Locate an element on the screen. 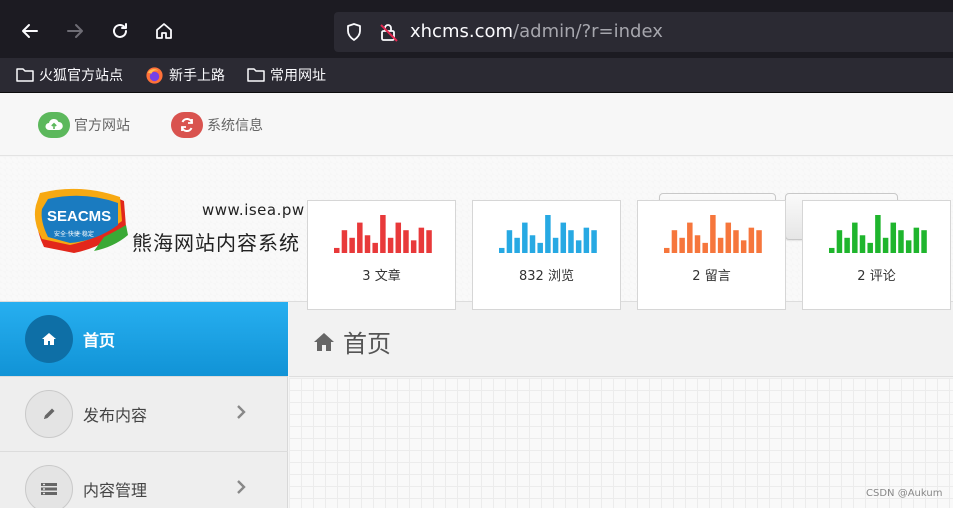 This screenshot has height=508, width=953. stat-card-comments: 2 评论 is located at coordinates (876, 255).